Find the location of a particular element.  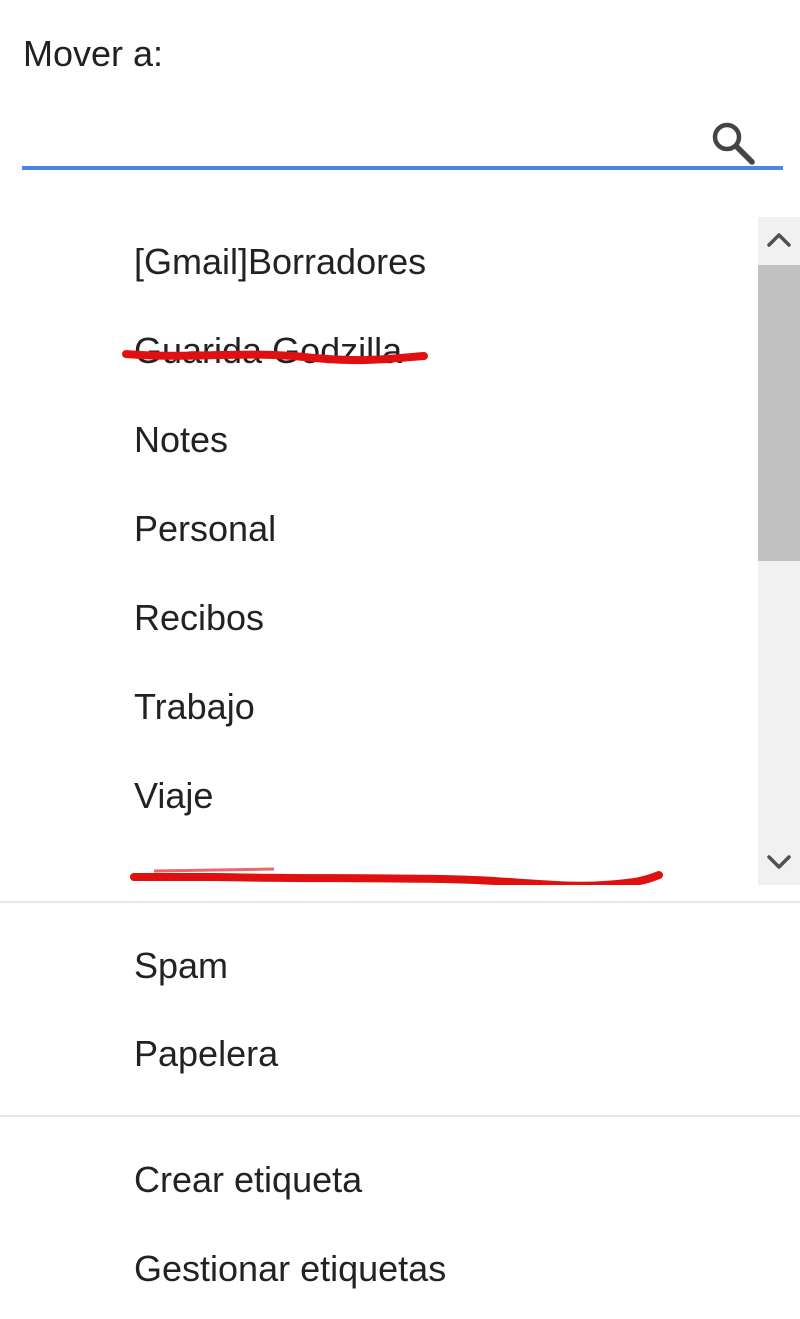

label-item-gmail-borradores: [Gmail]Borradores is located at coordinates (280, 262).